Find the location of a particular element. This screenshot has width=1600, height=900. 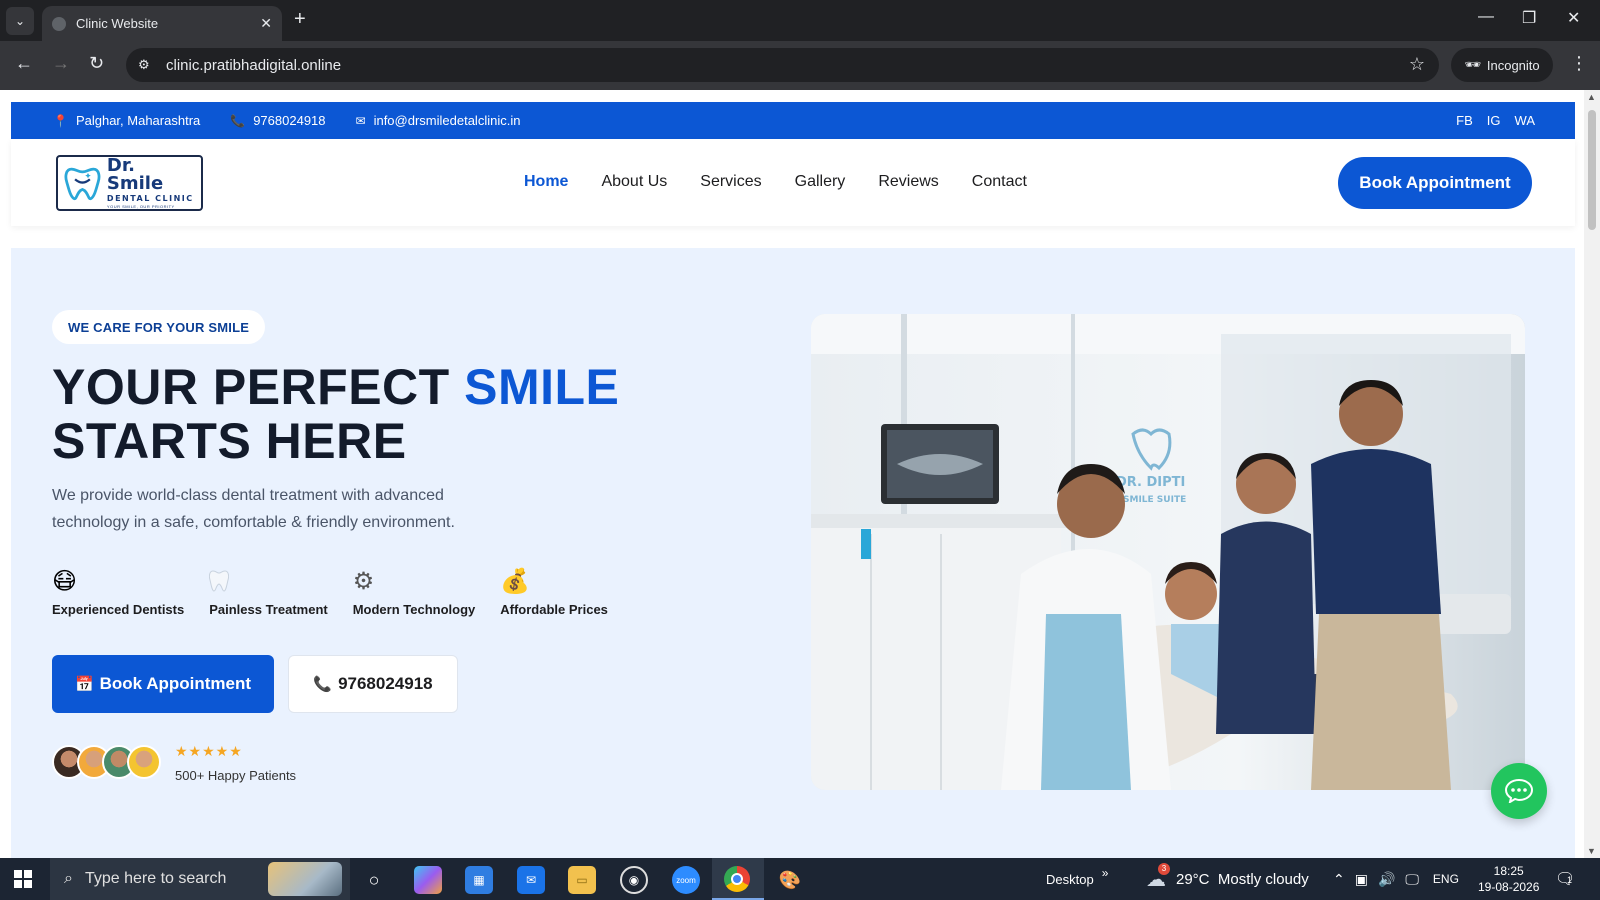

paint-icon: 🎨 is located at coordinates (790, 880).